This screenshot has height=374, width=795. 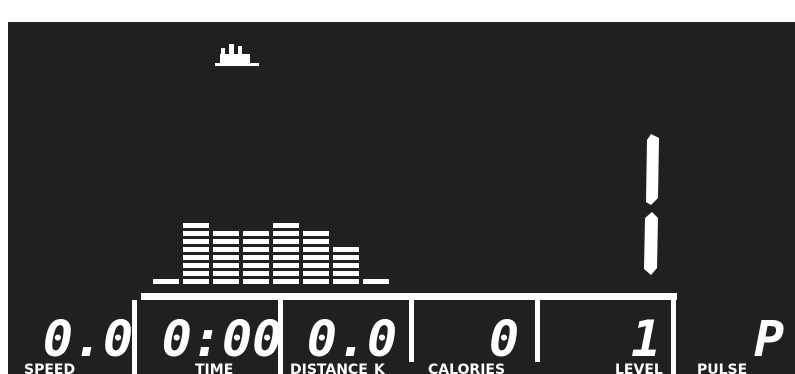 I want to click on time-label: TIME, so click(x=214, y=368).